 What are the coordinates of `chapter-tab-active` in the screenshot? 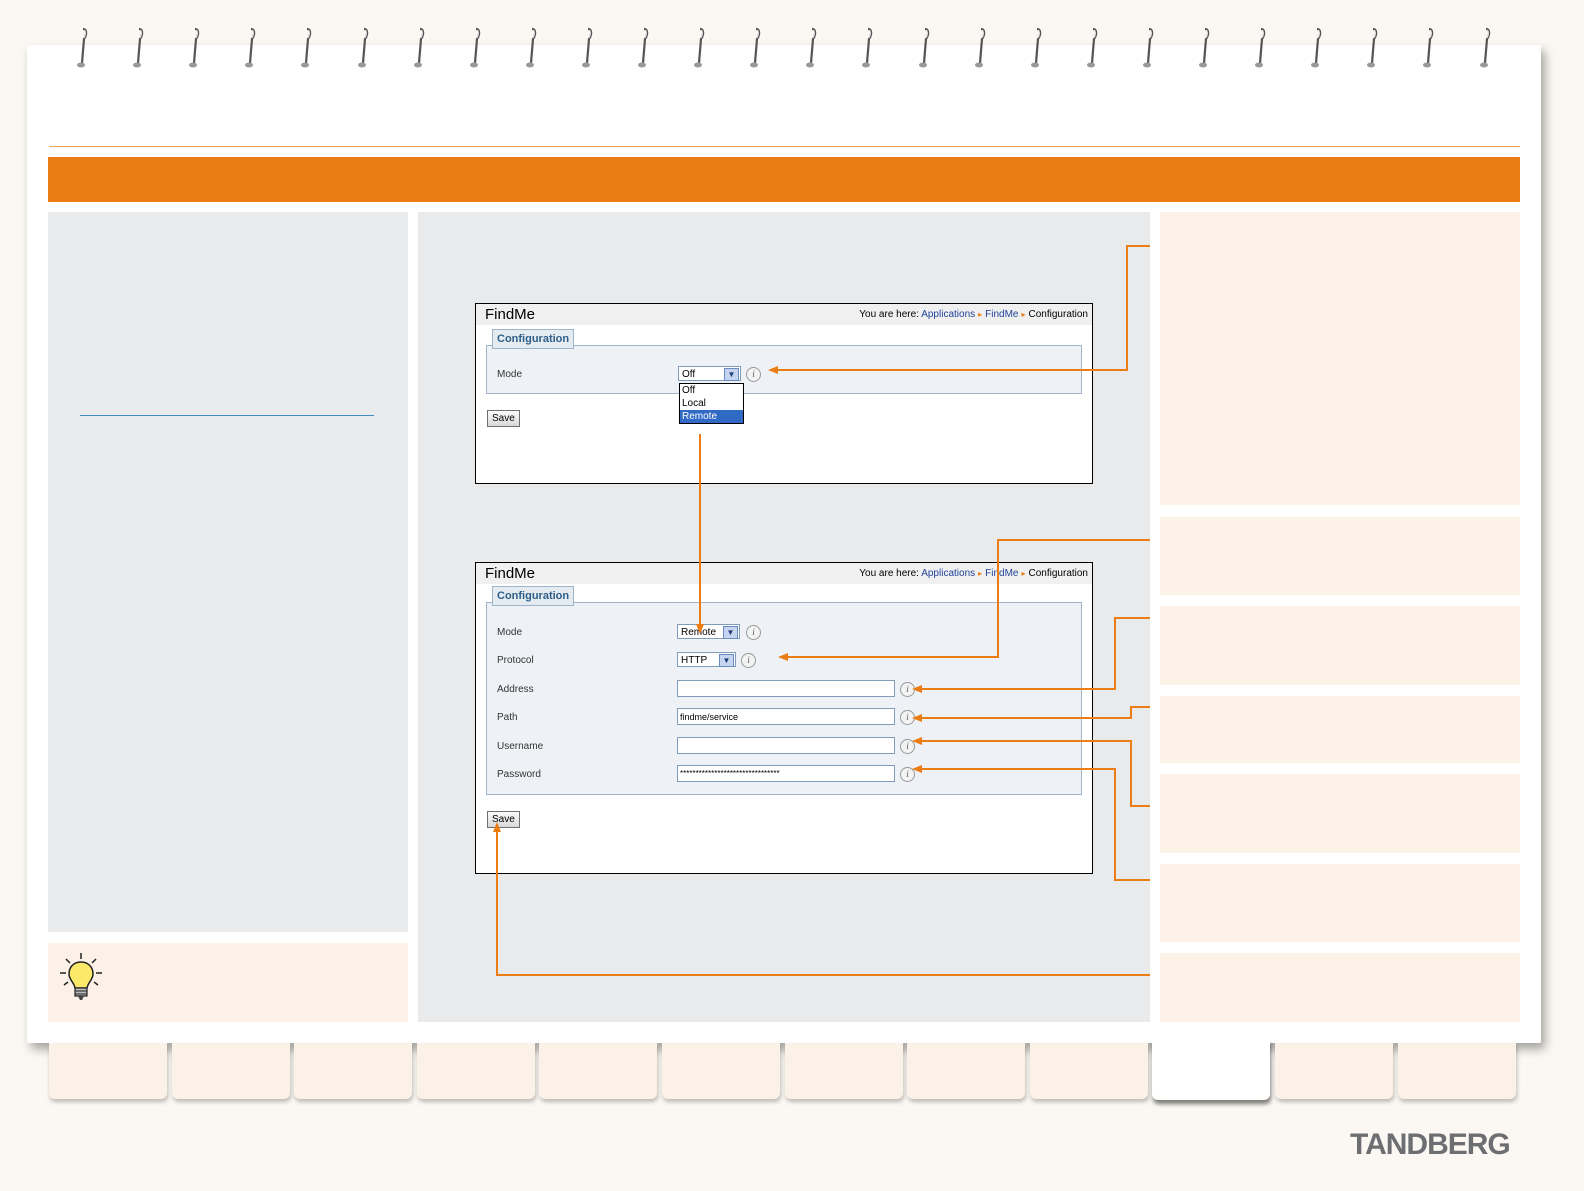 It's located at (1211, 1070).